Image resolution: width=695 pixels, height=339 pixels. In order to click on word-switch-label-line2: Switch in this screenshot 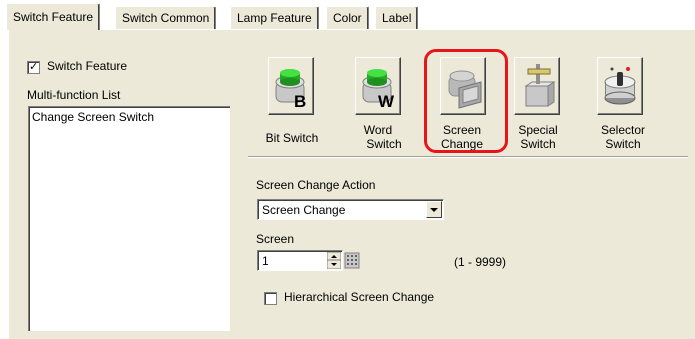, I will do `click(384, 144)`.